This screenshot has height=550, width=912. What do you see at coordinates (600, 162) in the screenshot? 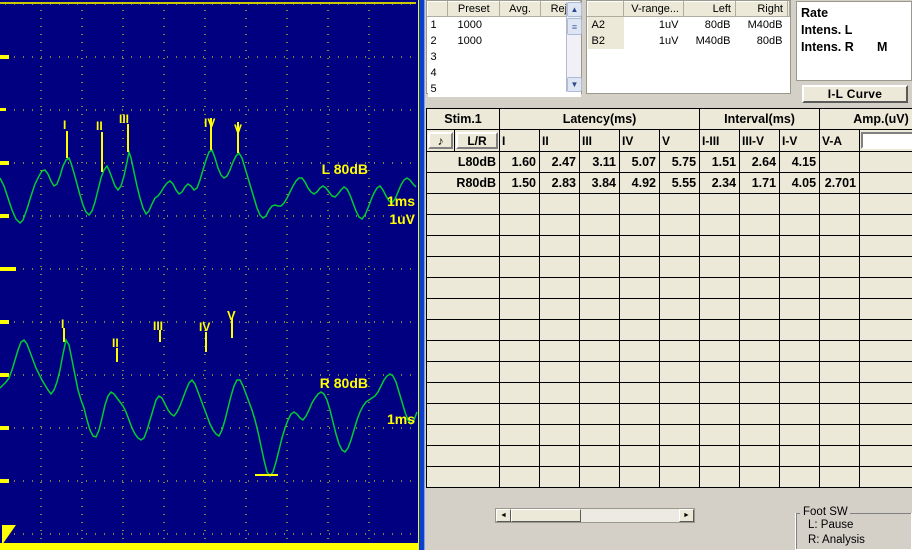
I see `cell-III: 3.11` at bounding box center [600, 162].